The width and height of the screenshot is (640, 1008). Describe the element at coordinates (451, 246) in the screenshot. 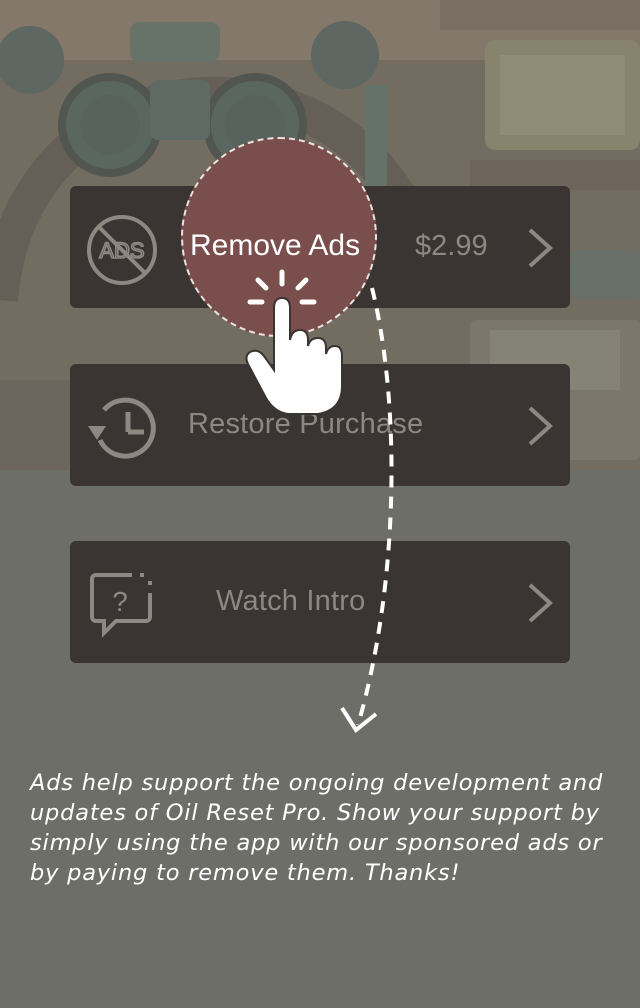

I see `remove-ads-price: $2.99` at that location.